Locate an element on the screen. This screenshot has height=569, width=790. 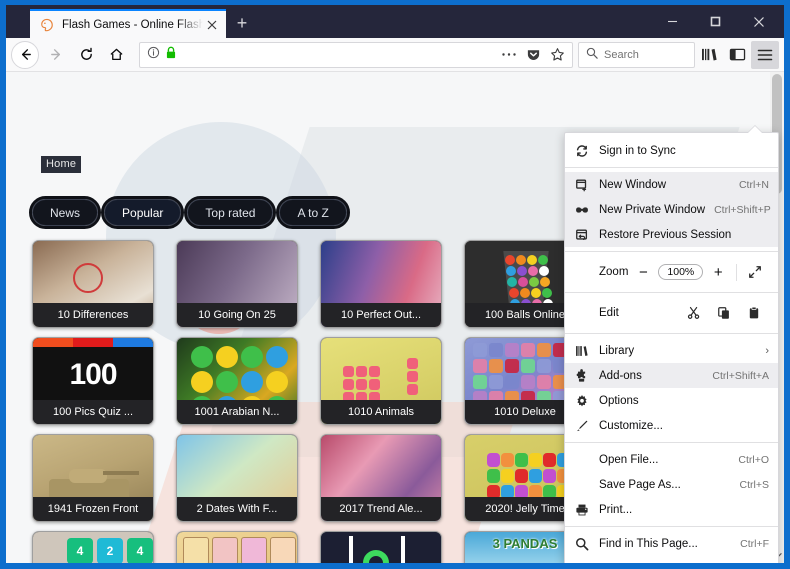
color-bar is located at coordinates (93, 342).